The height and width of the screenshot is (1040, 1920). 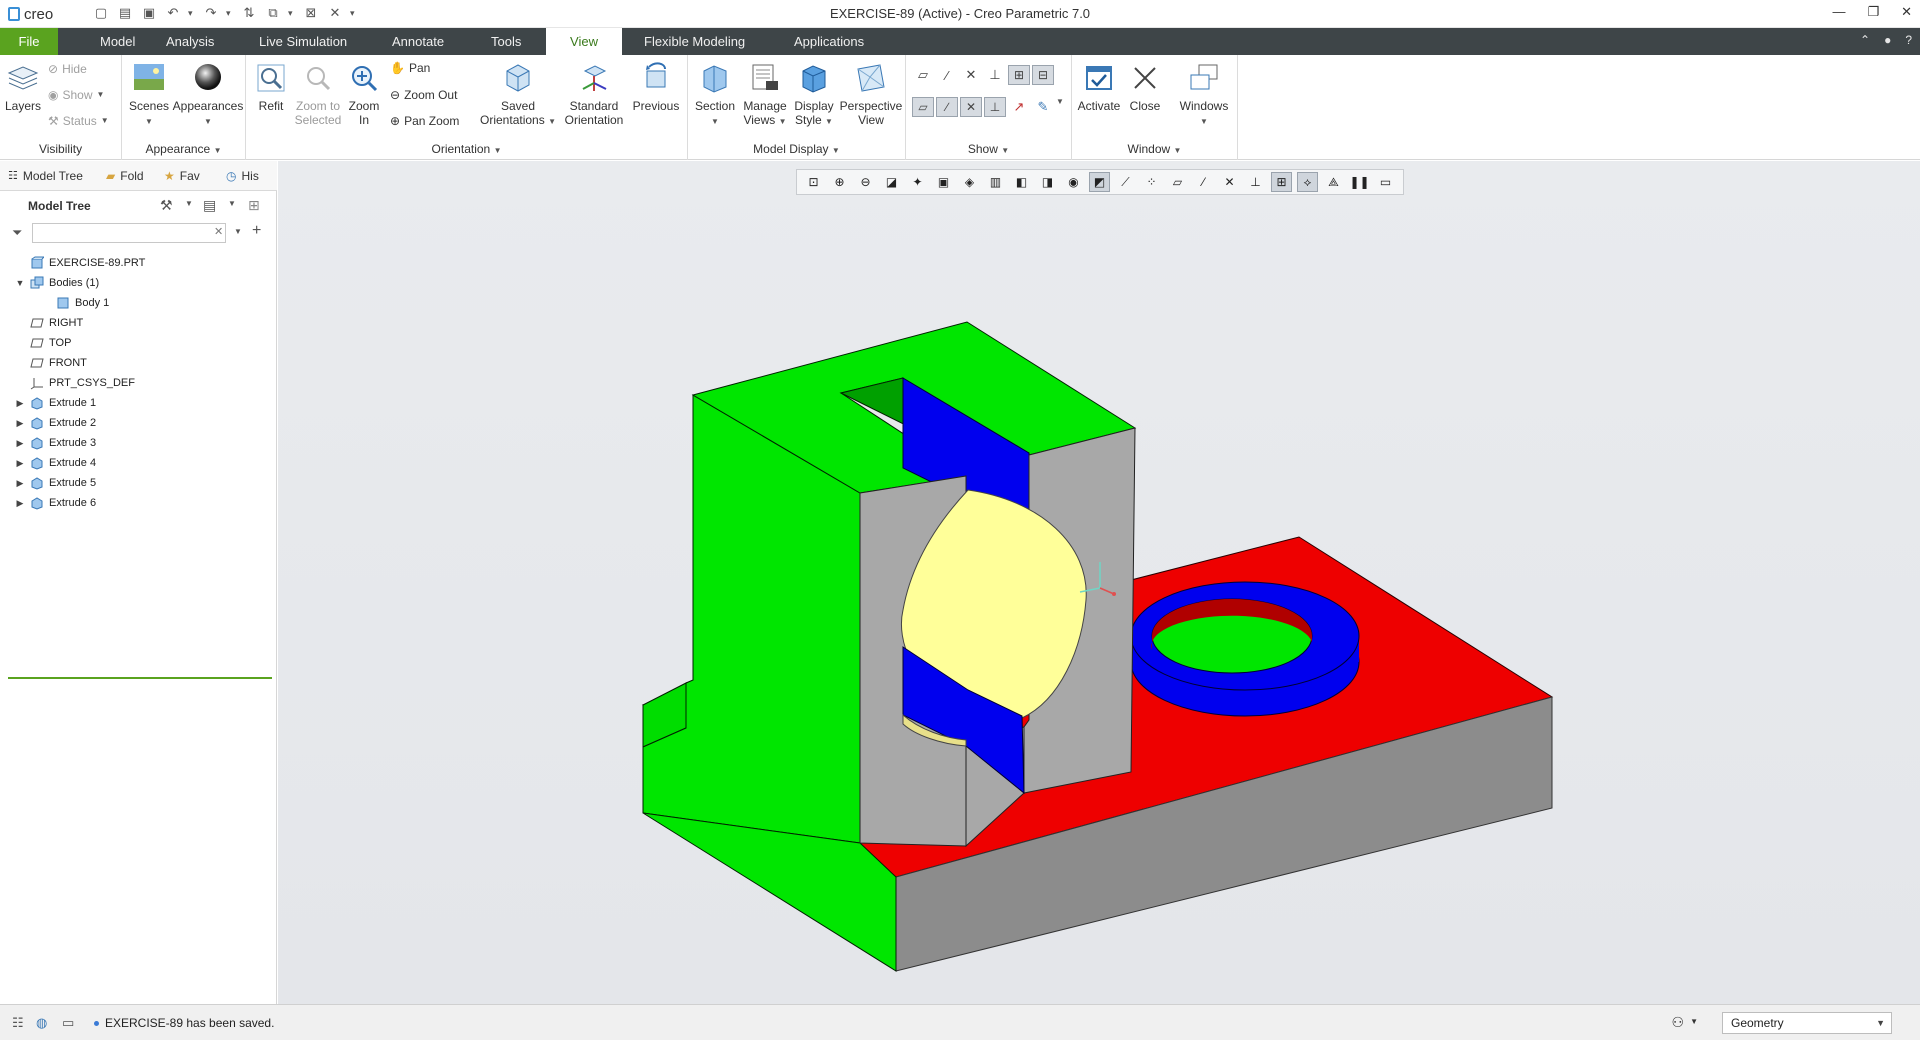 What do you see at coordinates (923, 107) in the screenshot?
I see `point-tag-display-icon: ⏥` at bounding box center [923, 107].